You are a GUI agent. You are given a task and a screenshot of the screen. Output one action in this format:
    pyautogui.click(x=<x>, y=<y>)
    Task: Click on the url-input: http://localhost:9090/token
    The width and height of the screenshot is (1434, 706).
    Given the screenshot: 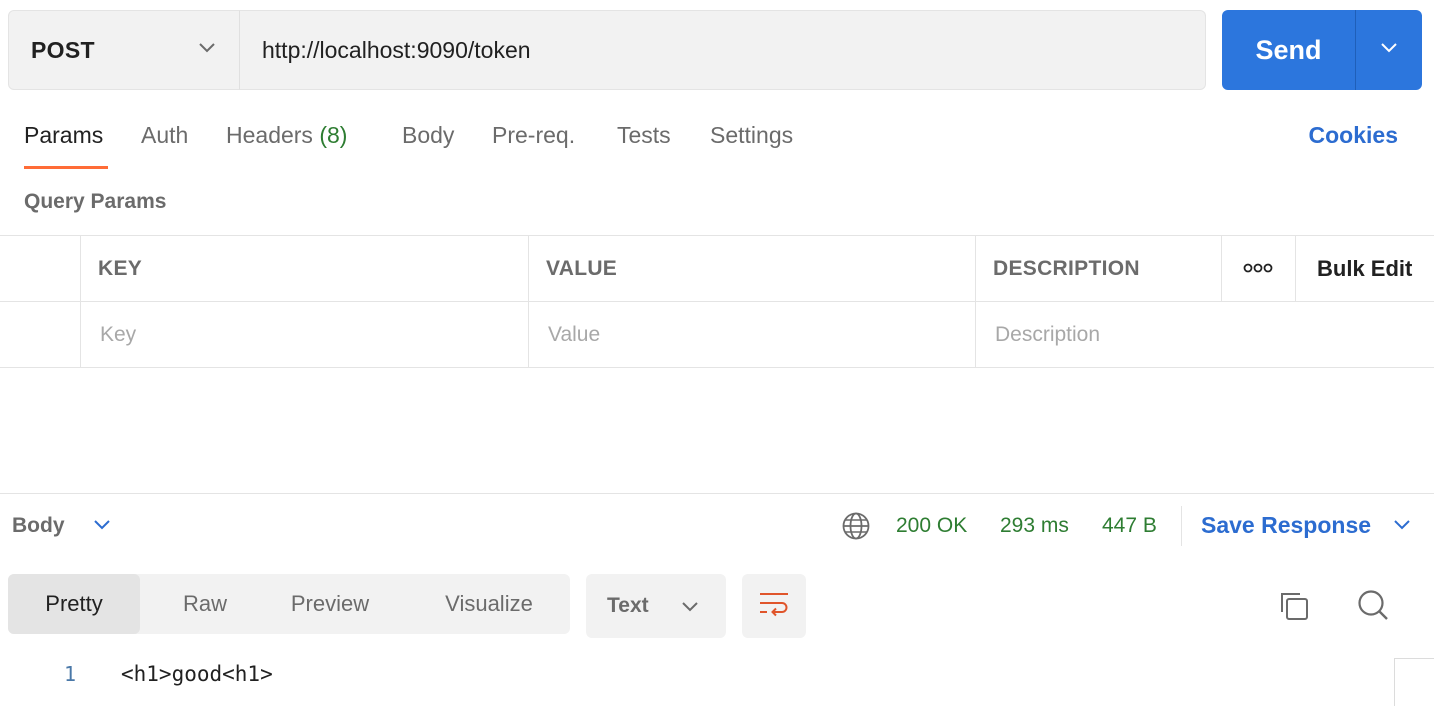 What is the action you would take?
    pyautogui.click(x=722, y=50)
    